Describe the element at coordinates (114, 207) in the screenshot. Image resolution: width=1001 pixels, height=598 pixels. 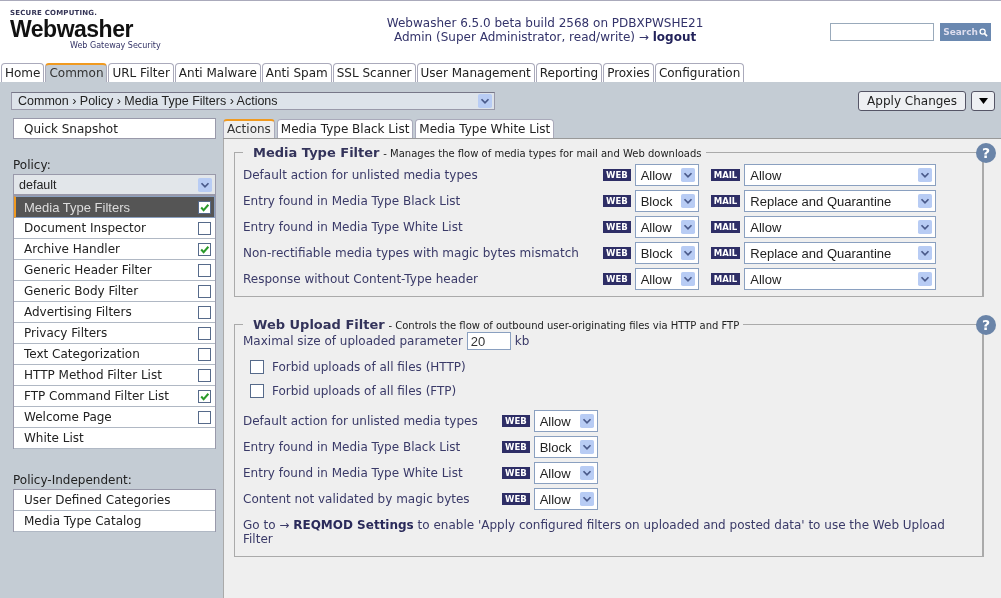
I see `sidebar-item: Media Type Filters` at that location.